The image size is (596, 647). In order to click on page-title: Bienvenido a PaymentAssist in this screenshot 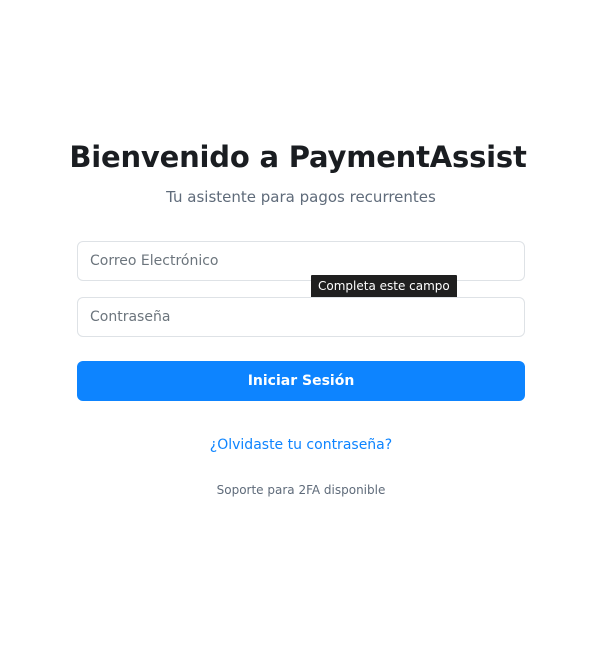, I will do `click(298, 157)`.